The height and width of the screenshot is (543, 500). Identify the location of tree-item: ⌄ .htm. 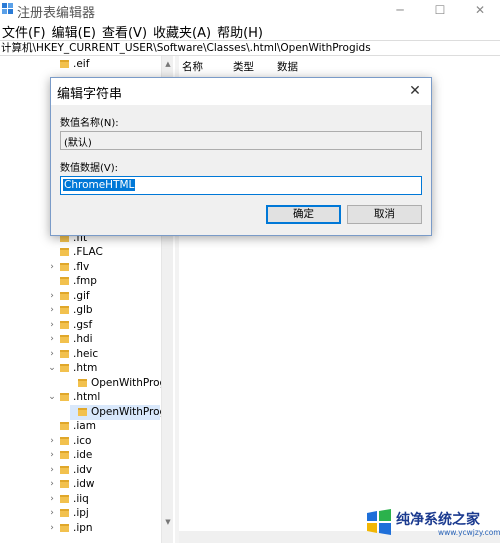
(80, 368).